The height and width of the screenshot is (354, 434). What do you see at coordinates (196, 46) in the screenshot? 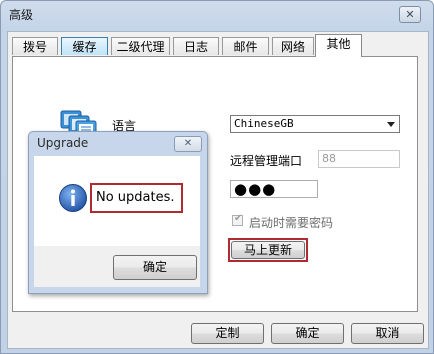
I see `tab-log: 日志` at bounding box center [196, 46].